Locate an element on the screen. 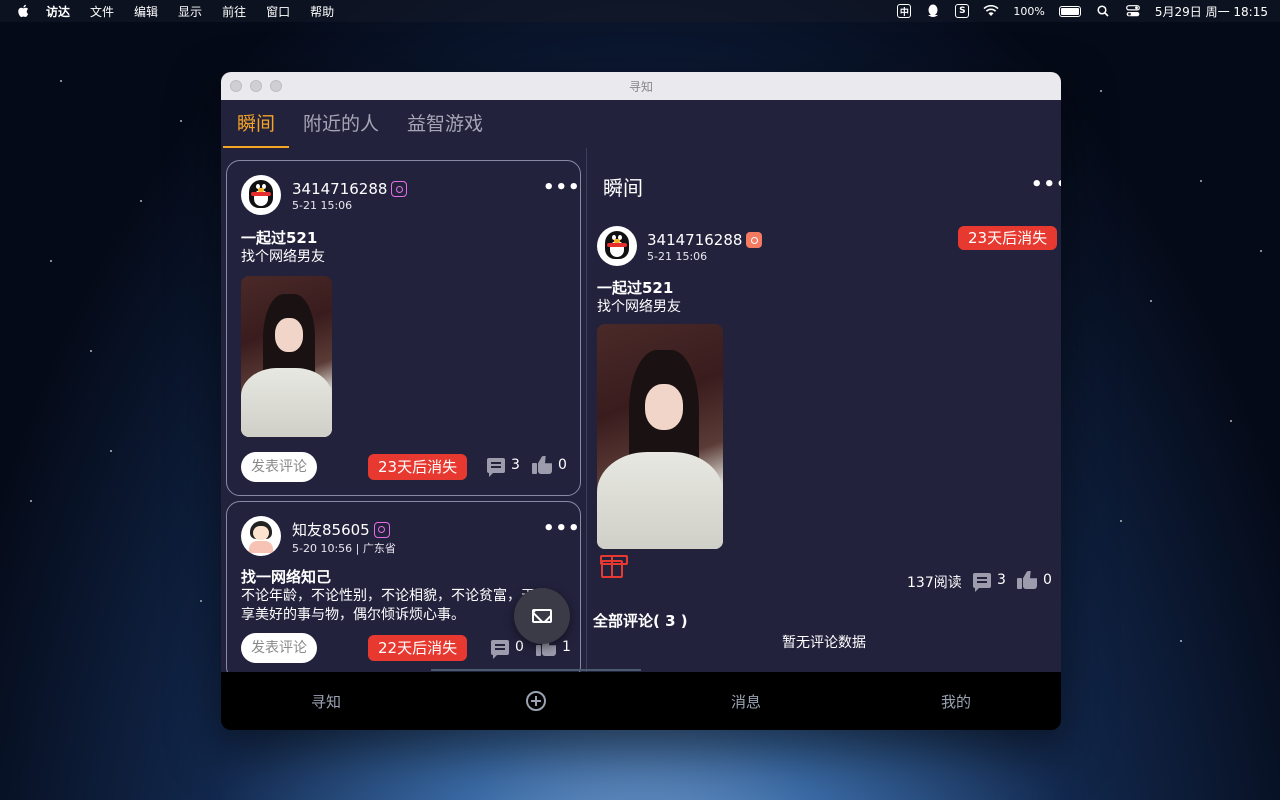 Image resolution: width=1280 pixels, height=800 pixels. minimize-button is located at coordinates (256, 86).